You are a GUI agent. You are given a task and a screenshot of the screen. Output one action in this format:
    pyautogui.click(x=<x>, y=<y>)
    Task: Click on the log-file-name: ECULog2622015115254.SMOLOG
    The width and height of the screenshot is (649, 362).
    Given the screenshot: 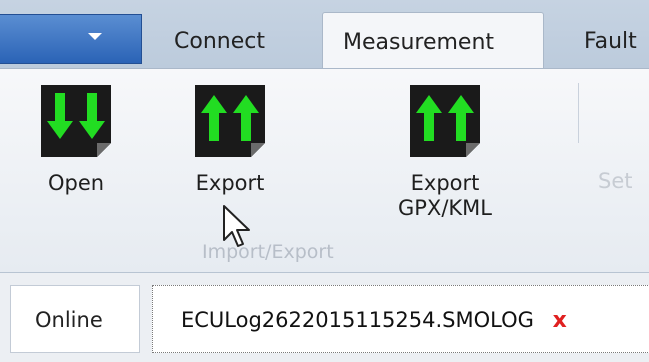 What is the action you would take?
    pyautogui.click(x=357, y=320)
    